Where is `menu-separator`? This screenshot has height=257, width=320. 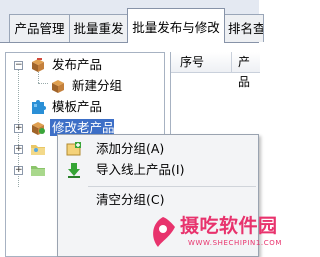
menu-separator is located at coordinates (172, 186).